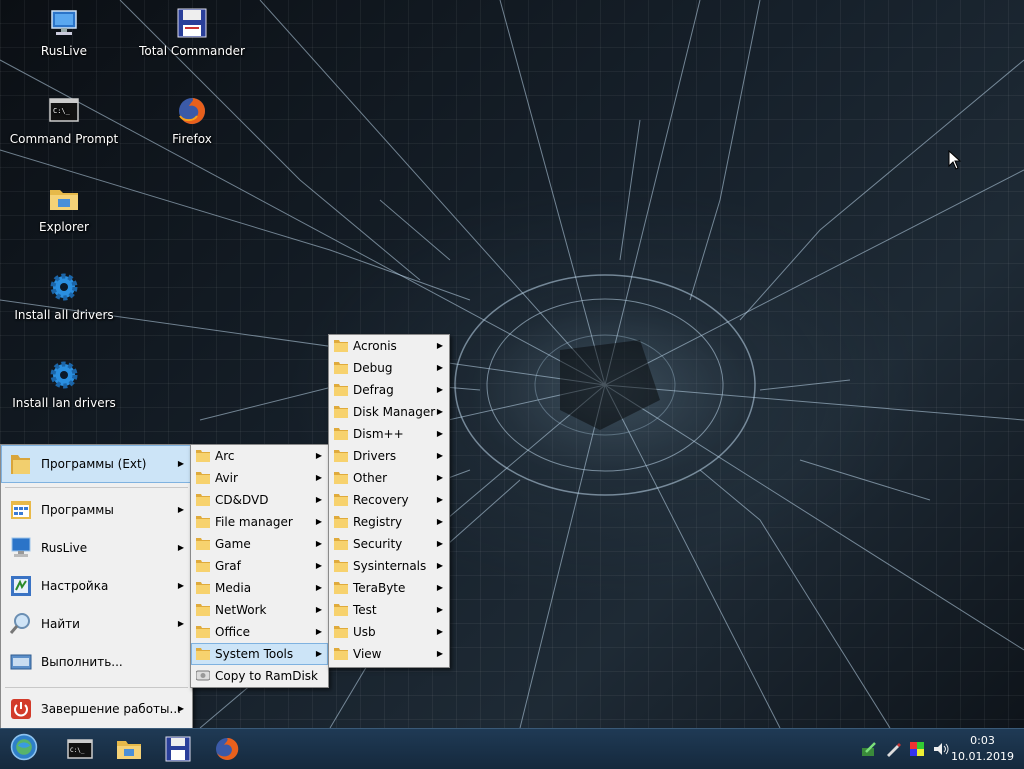  I want to click on start-orb-icon, so click(24, 747).